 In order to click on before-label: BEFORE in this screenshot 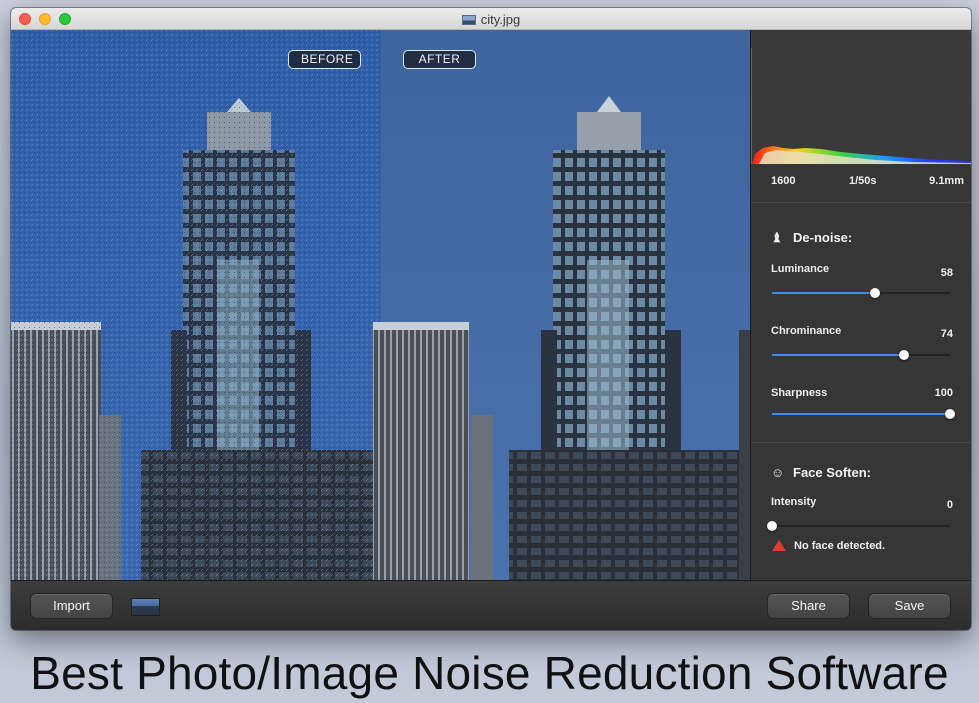, I will do `click(324, 59)`.